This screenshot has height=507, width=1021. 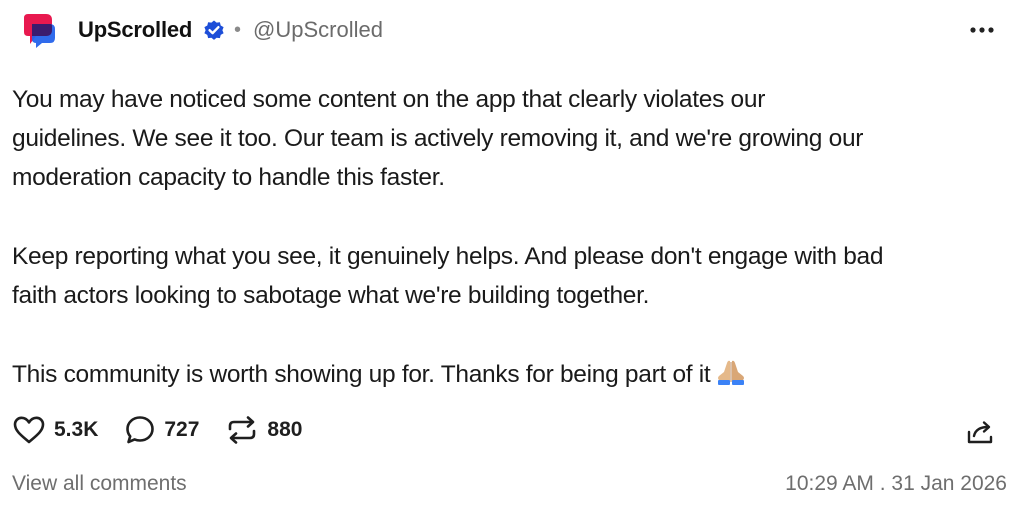 What do you see at coordinates (182, 429) in the screenshot?
I see `comment-count: 727` at bounding box center [182, 429].